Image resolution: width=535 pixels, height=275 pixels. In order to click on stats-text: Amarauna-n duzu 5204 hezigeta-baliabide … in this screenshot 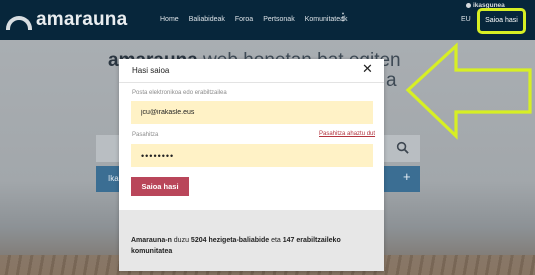, I will do `click(251, 246)`.